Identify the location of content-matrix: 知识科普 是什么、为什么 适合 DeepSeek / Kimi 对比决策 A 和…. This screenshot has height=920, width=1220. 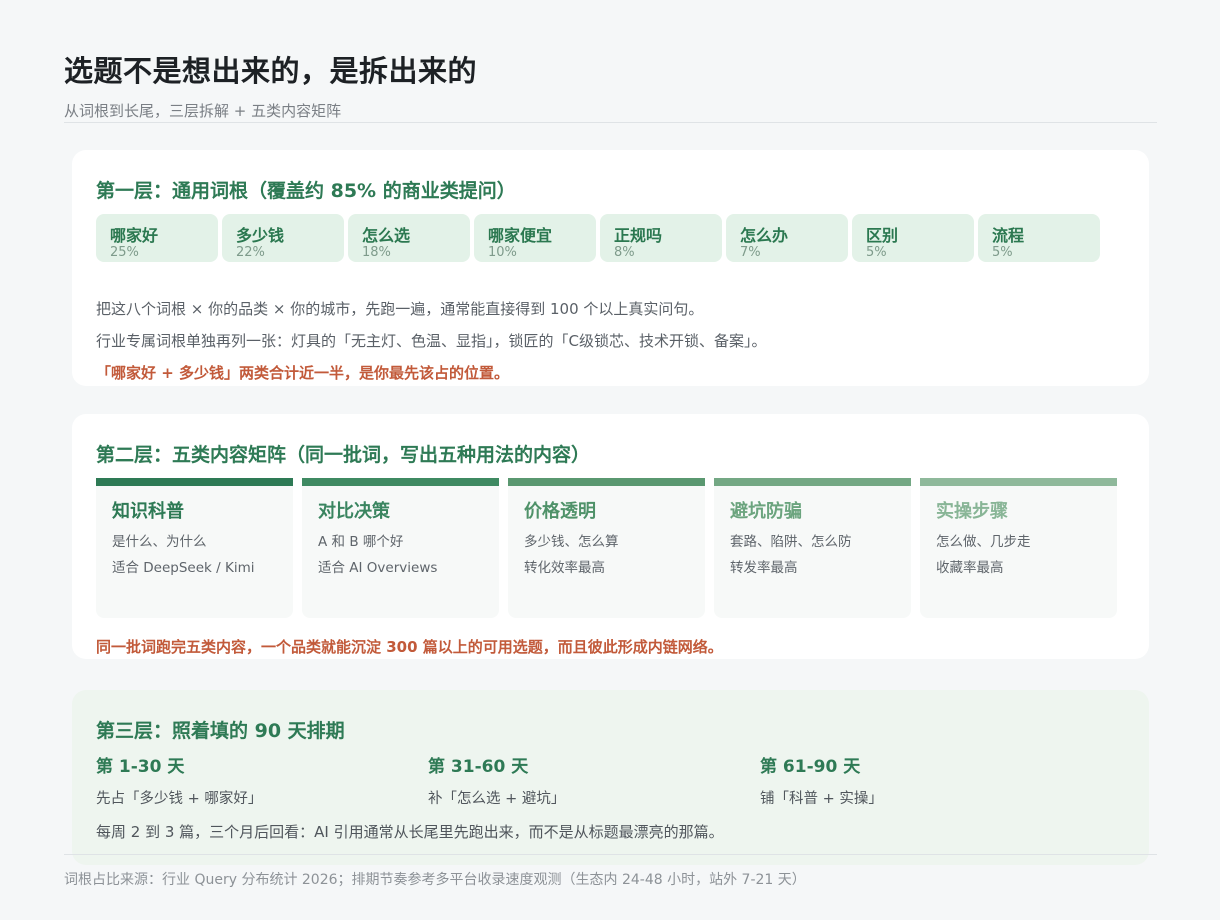
(606, 548).